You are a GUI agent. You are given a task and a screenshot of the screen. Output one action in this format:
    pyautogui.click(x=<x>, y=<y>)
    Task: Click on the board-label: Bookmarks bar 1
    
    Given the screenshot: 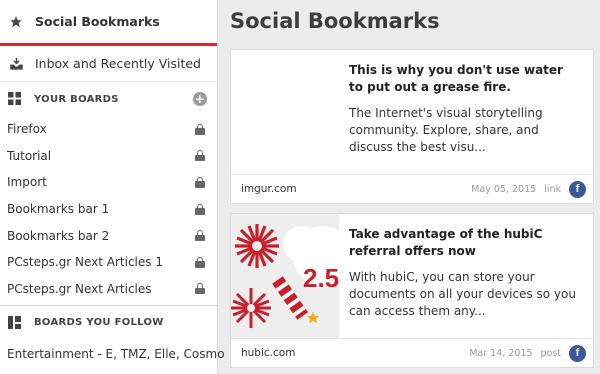 What is the action you would take?
    pyautogui.click(x=58, y=209)
    